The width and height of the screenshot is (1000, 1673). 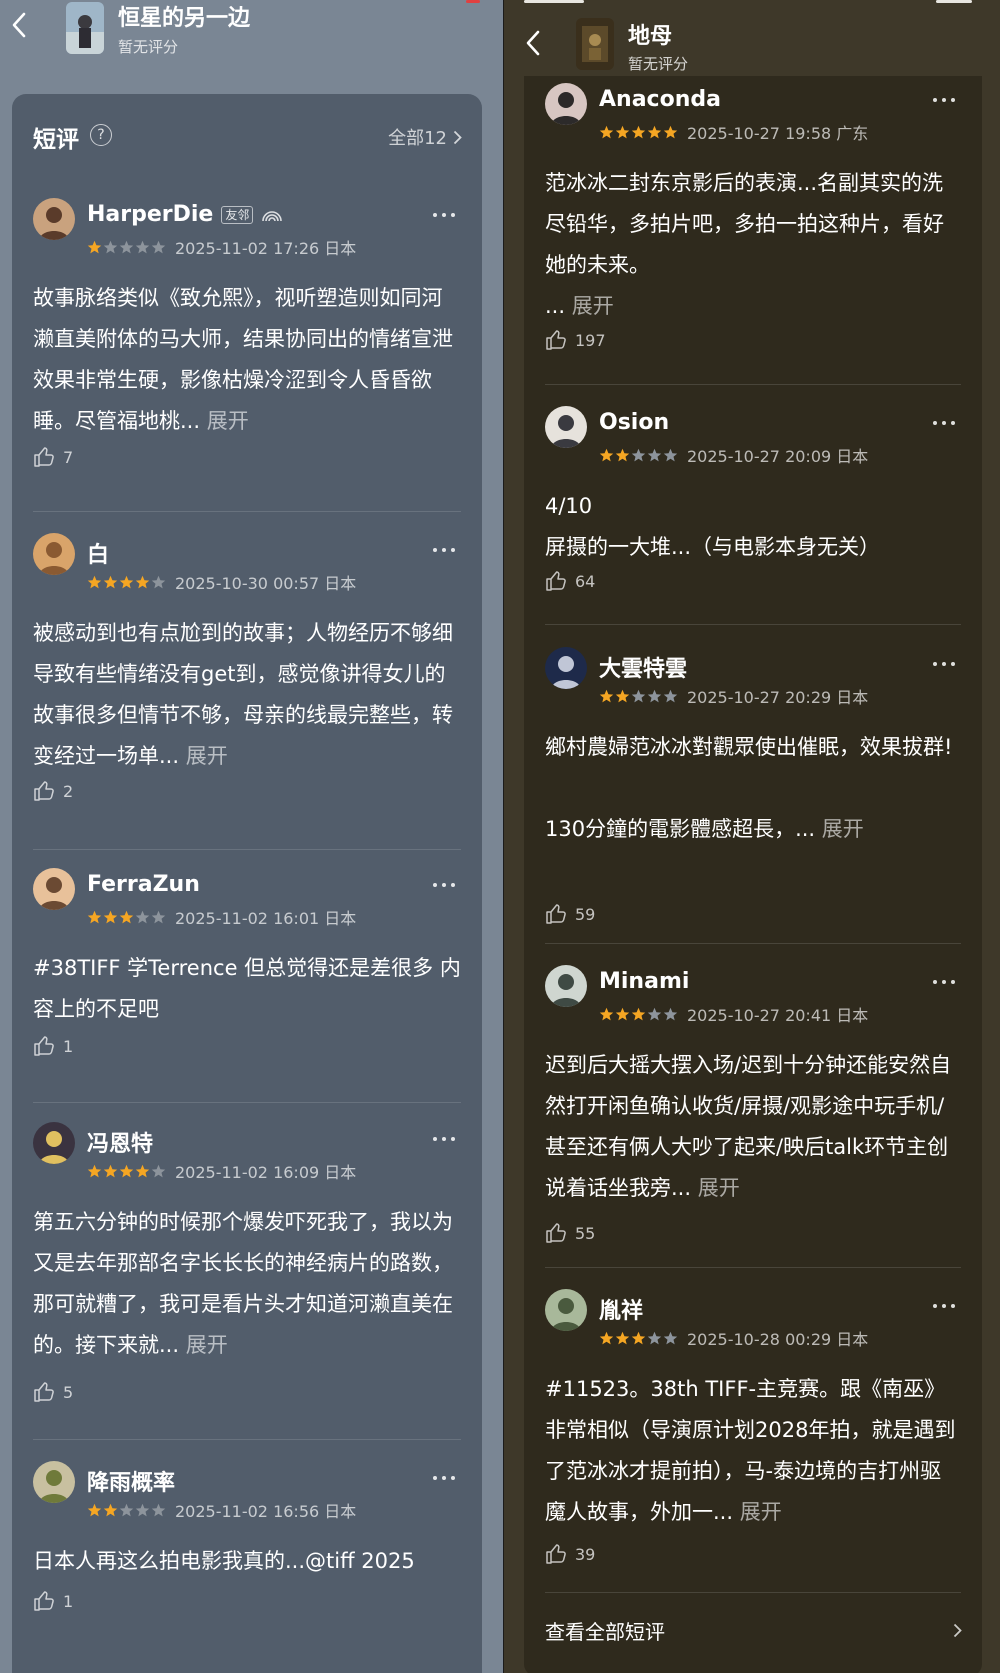 I want to click on help-icon: ?, so click(x=101, y=135).